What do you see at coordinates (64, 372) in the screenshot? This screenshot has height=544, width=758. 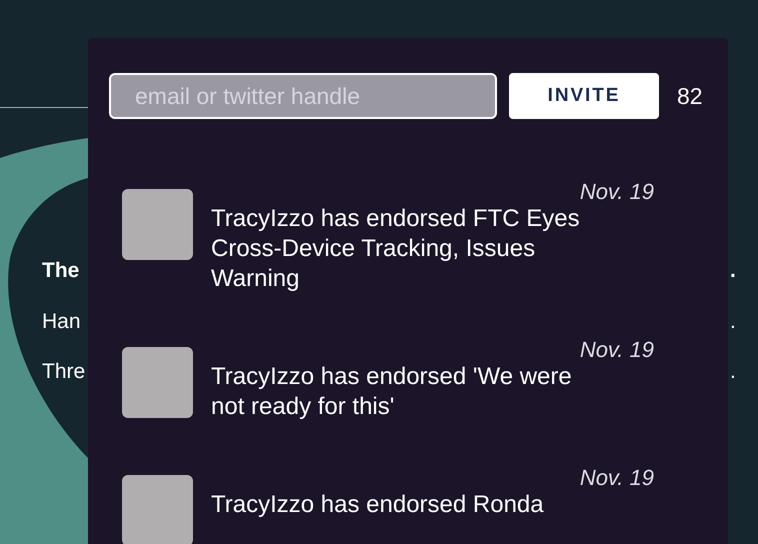 I see `article-title: Thre` at bounding box center [64, 372].